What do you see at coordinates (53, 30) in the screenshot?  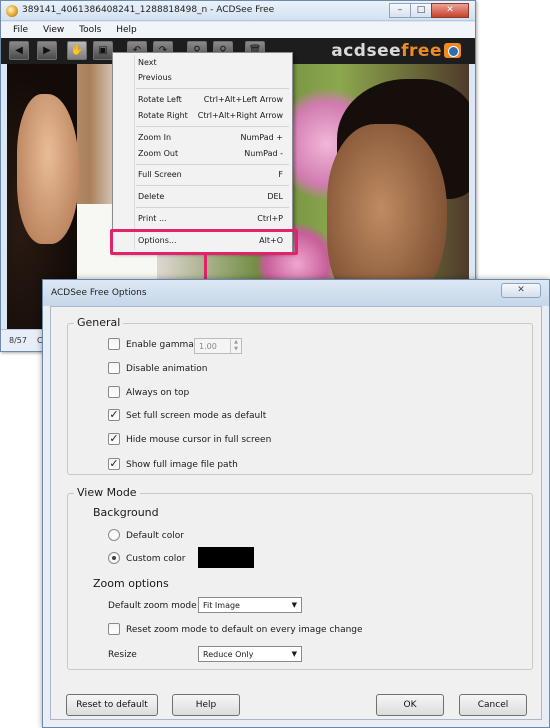 I see `menu-view: View` at bounding box center [53, 30].